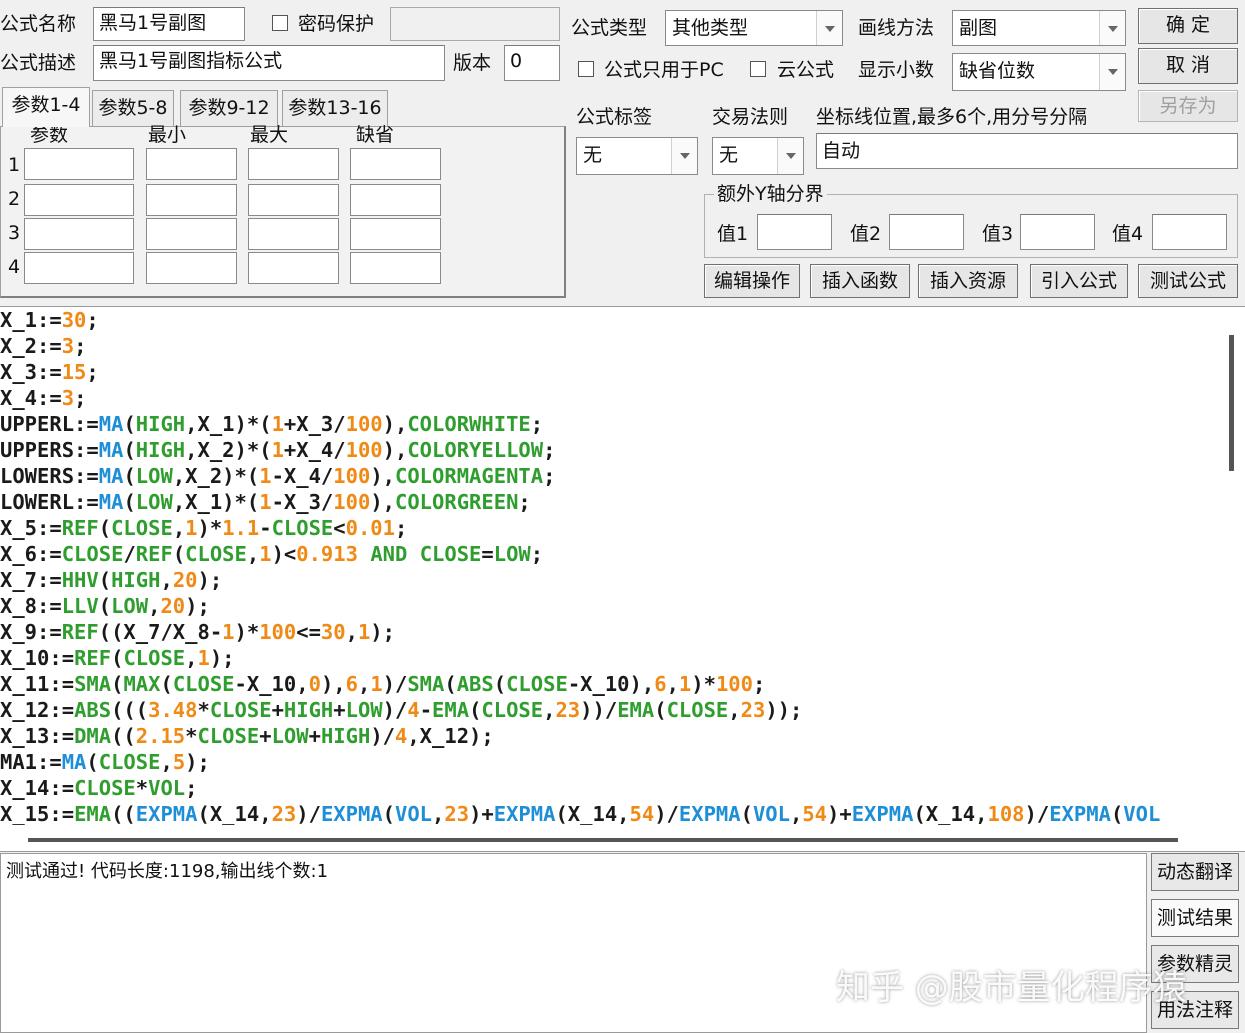 The width and height of the screenshot is (1245, 1033). Describe the element at coordinates (167, 871) in the screenshot. I see `test-result-text: 测试通过! 代码长度:1198,输出线个数:1` at that location.